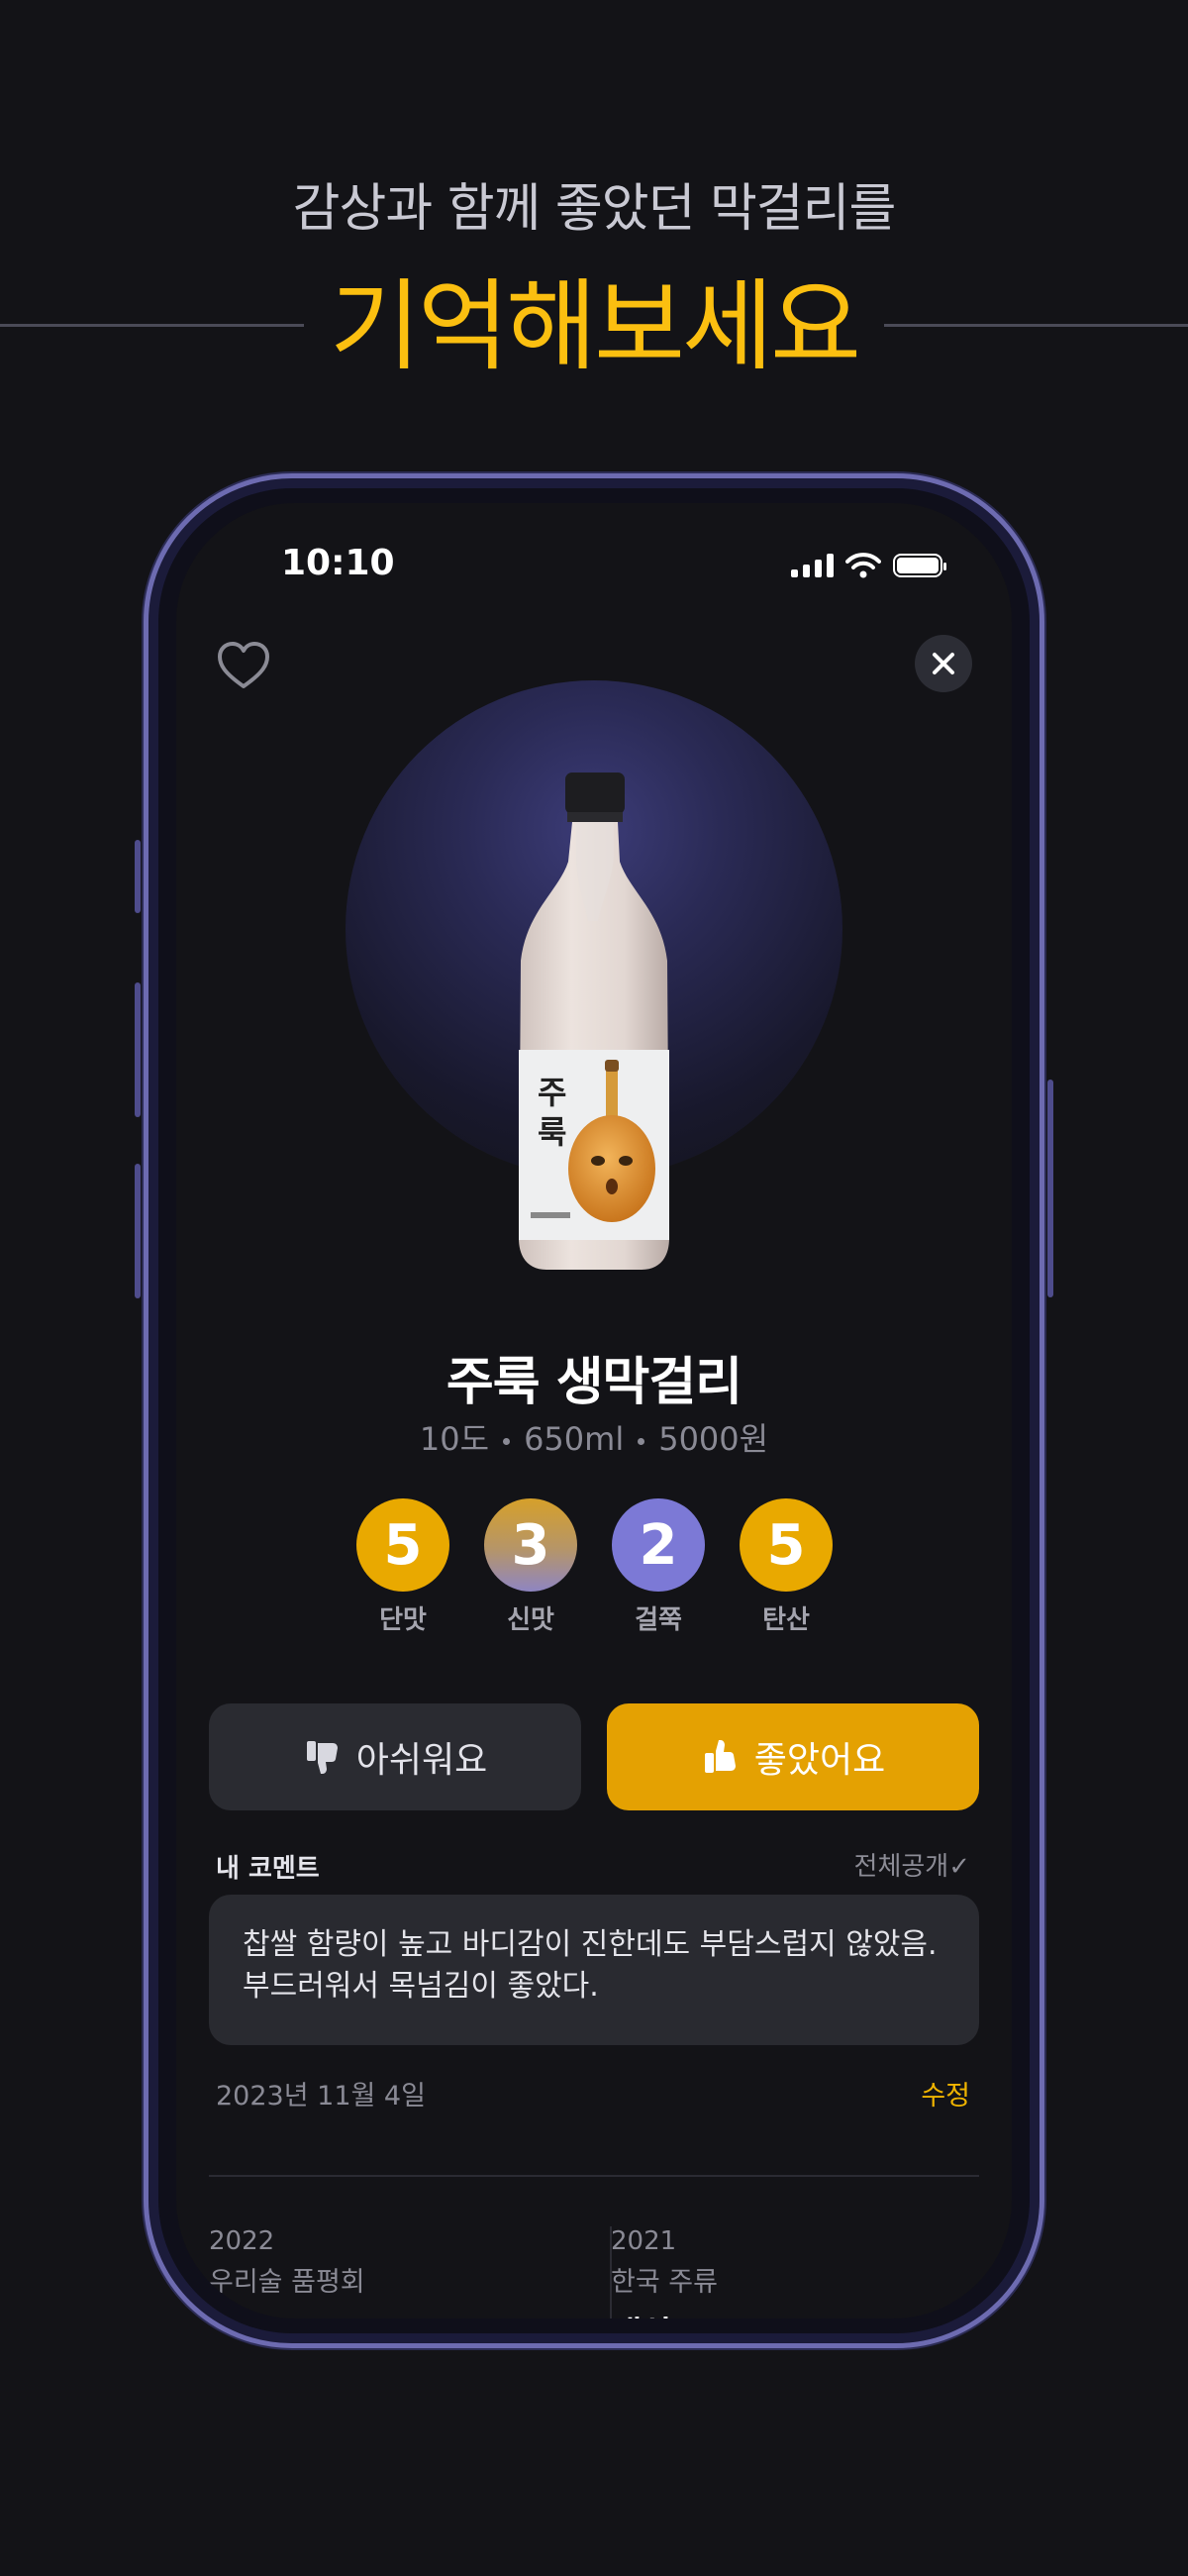 The image size is (1188, 2576). What do you see at coordinates (664, 2282) in the screenshot?
I see `award-org: 한국 주류` at bounding box center [664, 2282].